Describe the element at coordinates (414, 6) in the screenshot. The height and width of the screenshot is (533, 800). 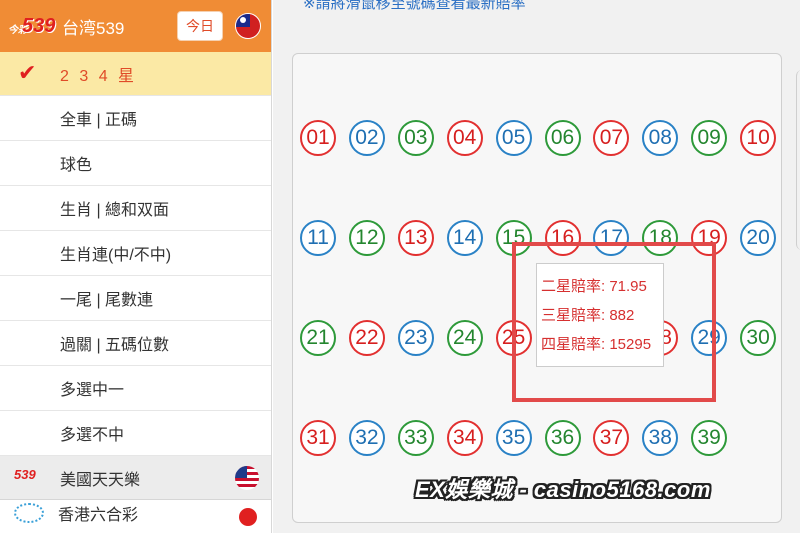
I see `hover-hint-text: ※請將滑鼠移至號碼查看最新賠率` at that location.